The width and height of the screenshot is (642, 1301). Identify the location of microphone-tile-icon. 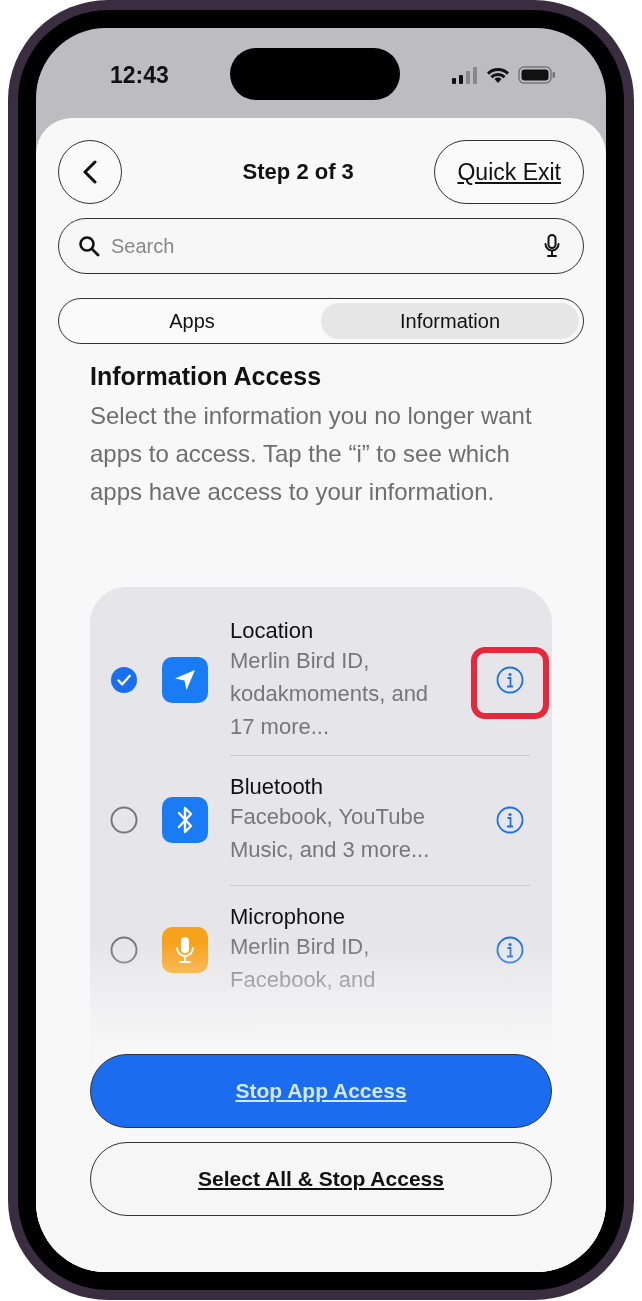
(185, 950).